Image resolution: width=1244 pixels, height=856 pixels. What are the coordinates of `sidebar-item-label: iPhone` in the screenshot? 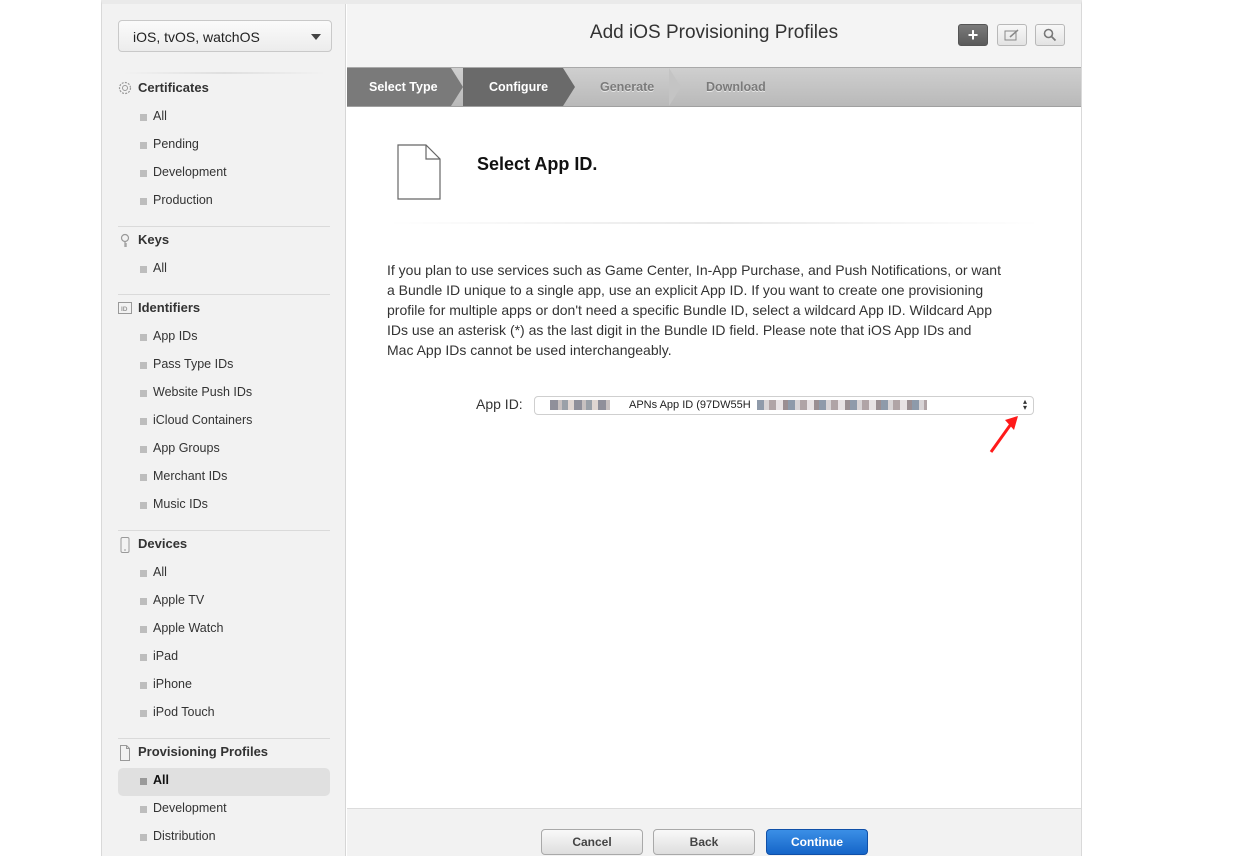 It's located at (172, 684).